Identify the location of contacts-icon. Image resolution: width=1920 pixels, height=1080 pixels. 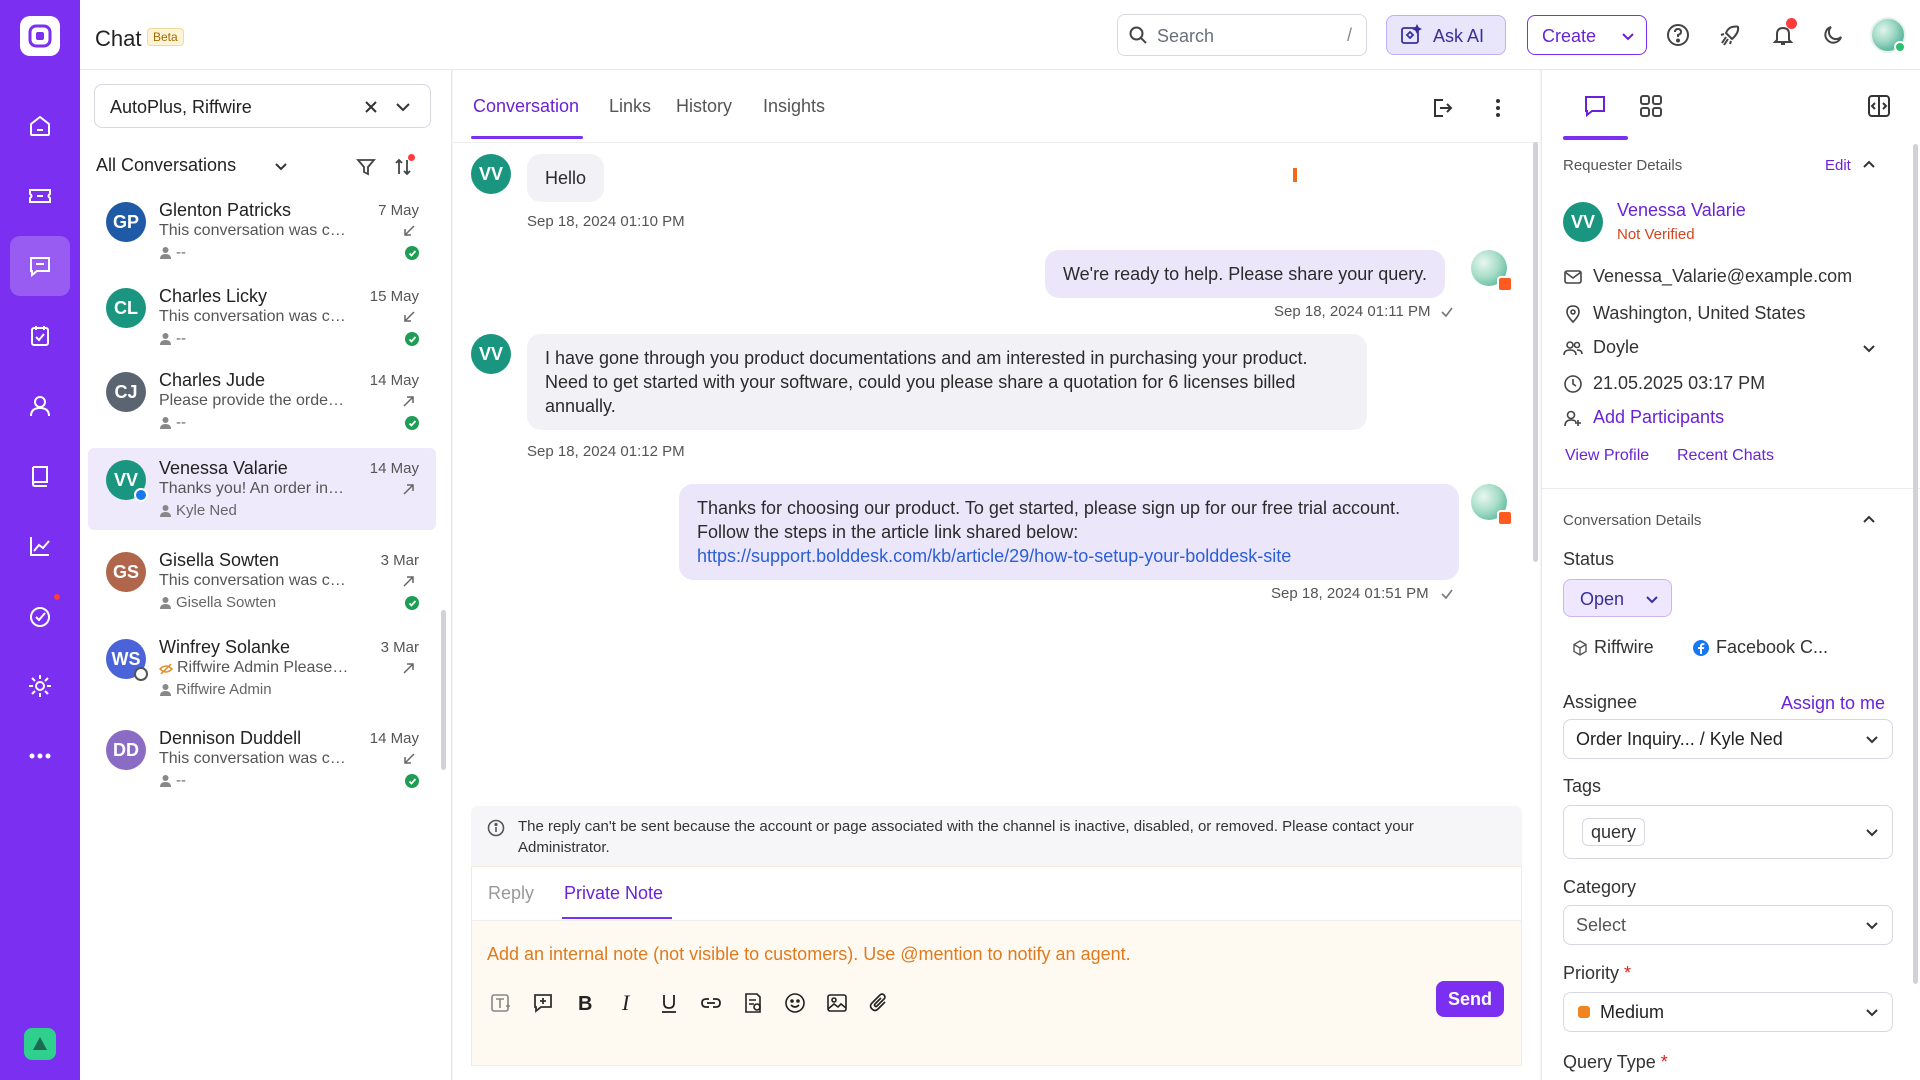
(40, 406).